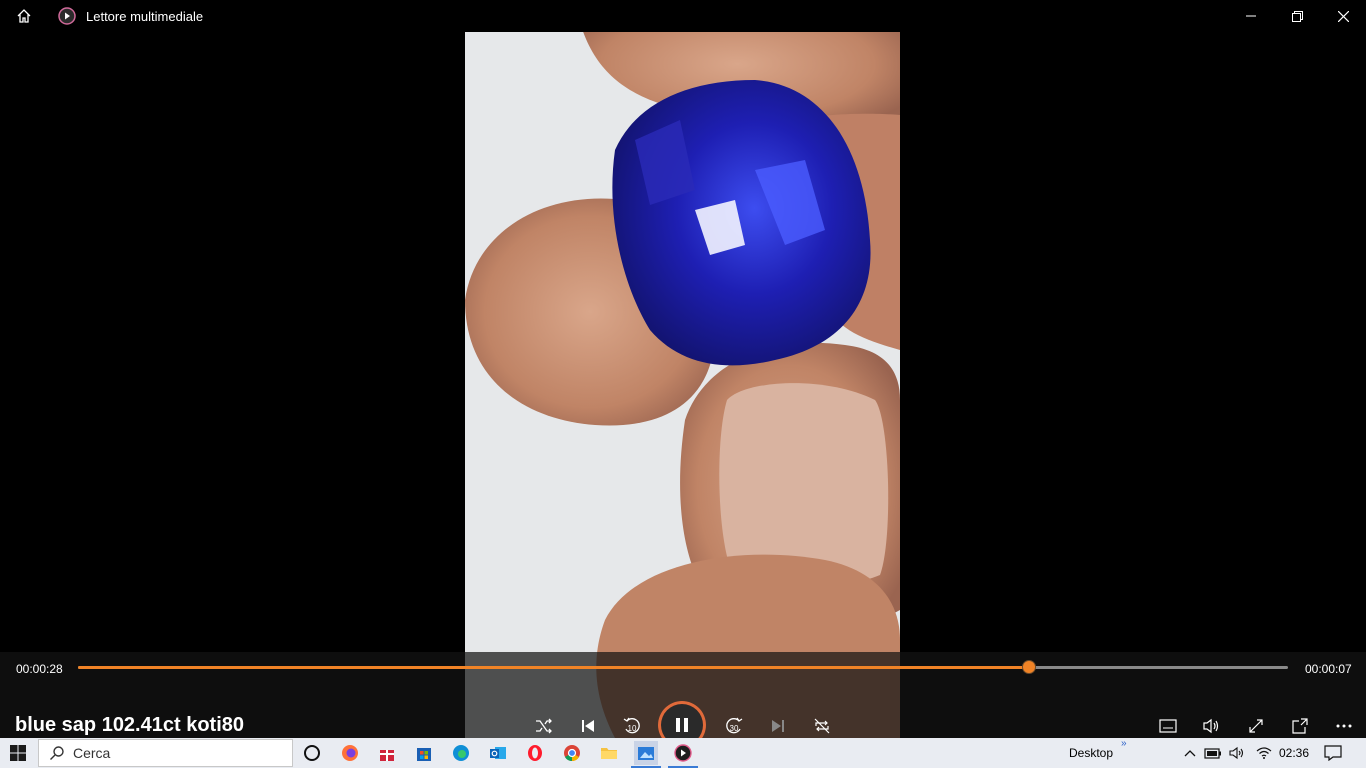 Image resolution: width=1366 pixels, height=768 pixels. Describe the element at coordinates (554, 667) in the screenshot. I see `seek-progress` at that location.